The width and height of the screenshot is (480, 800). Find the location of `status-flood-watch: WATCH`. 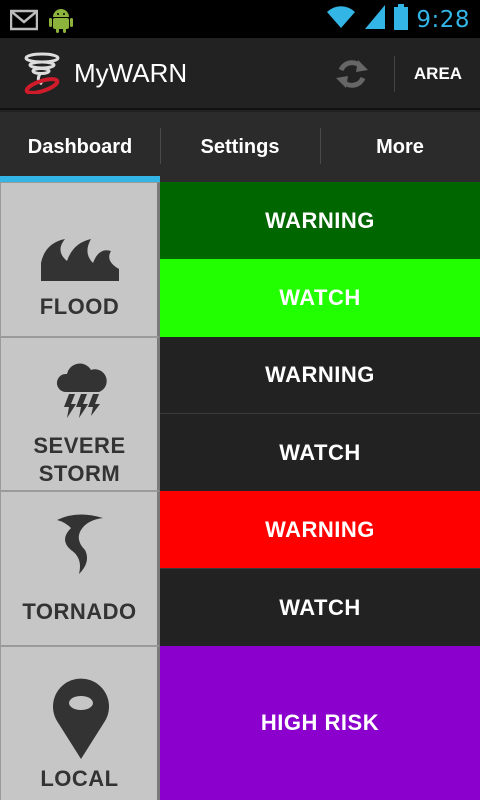

status-flood-watch: WATCH is located at coordinates (320, 298).